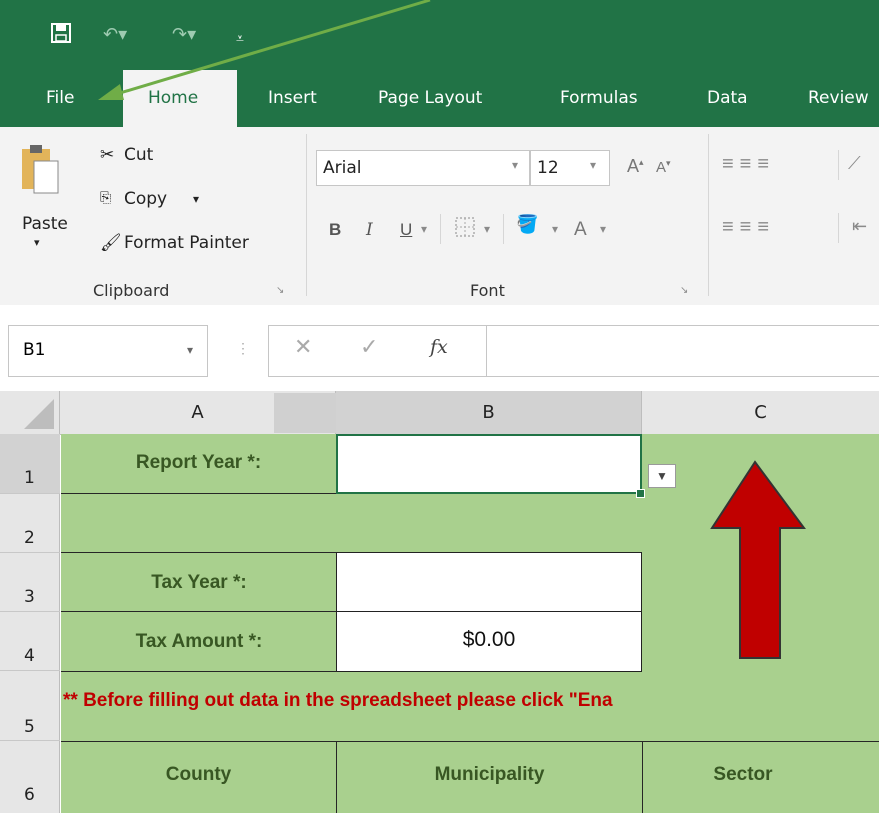 This screenshot has width=879, height=813. Describe the element at coordinates (335, 230) in the screenshot. I see `bold-button: B` at that location.